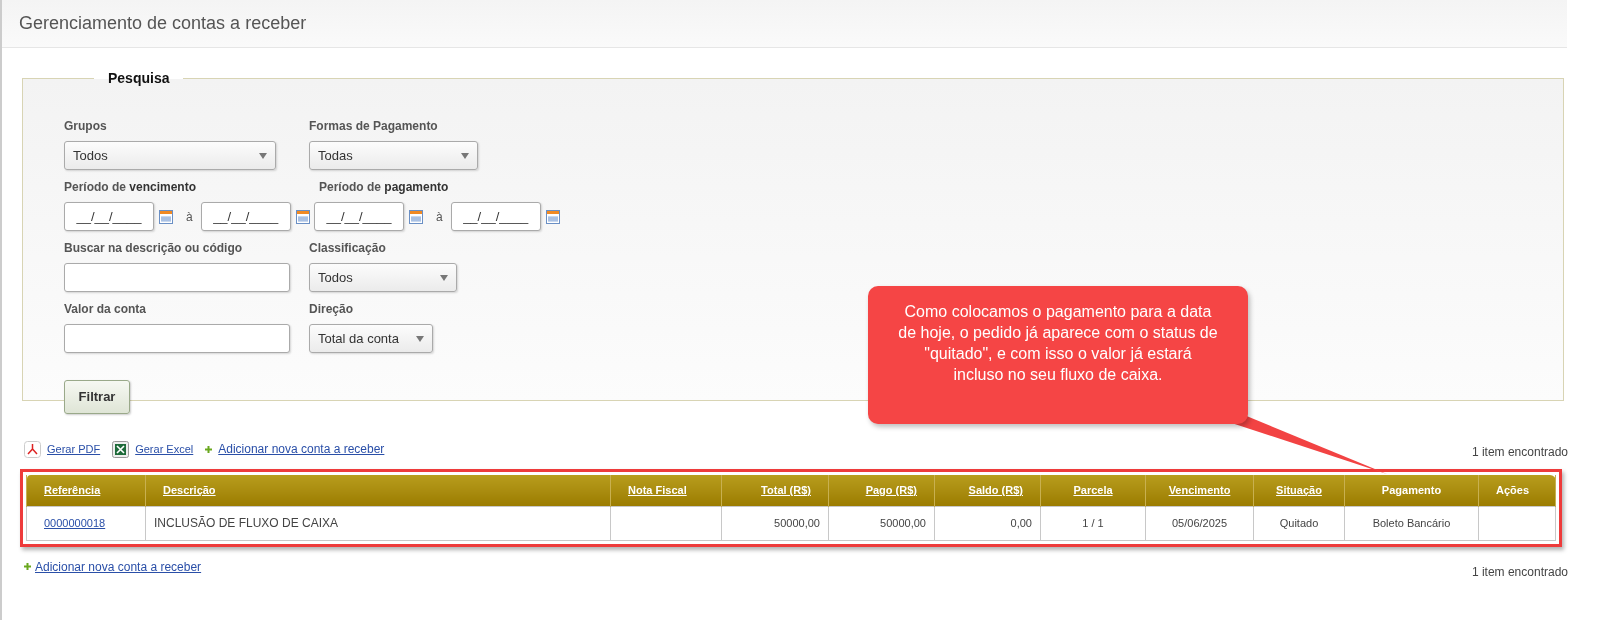 This screenshot has height=620, width=1601. Describe the element at coordinates (86, 126) in the screenshot. I see `field-label: Grupos` at that location.